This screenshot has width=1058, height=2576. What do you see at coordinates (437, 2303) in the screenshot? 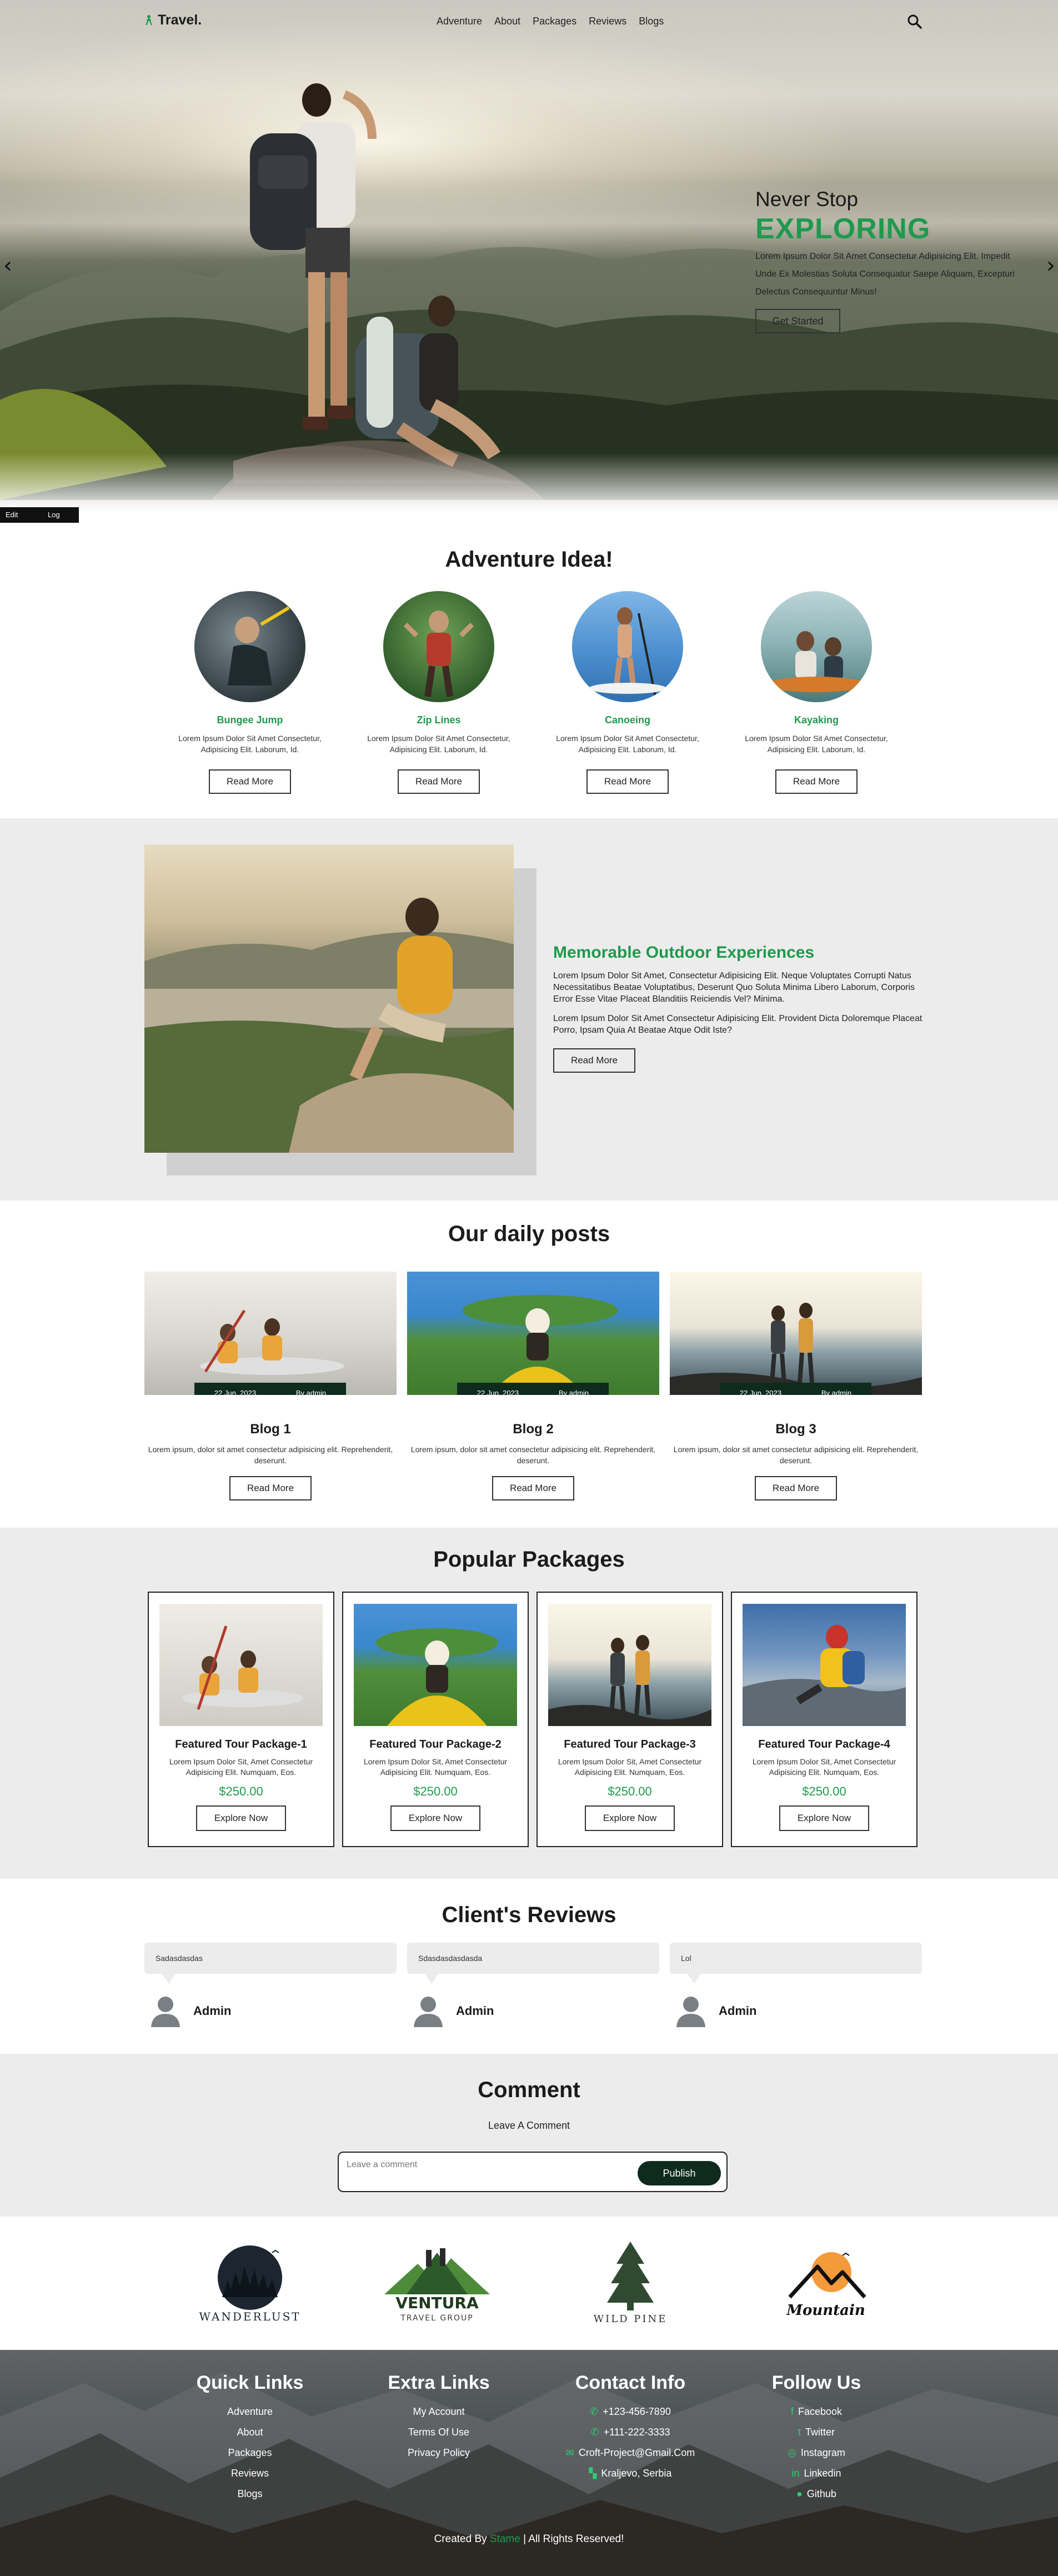
I see `ventura-wordmark: VENTURA` at bounding box center [437, 2303].